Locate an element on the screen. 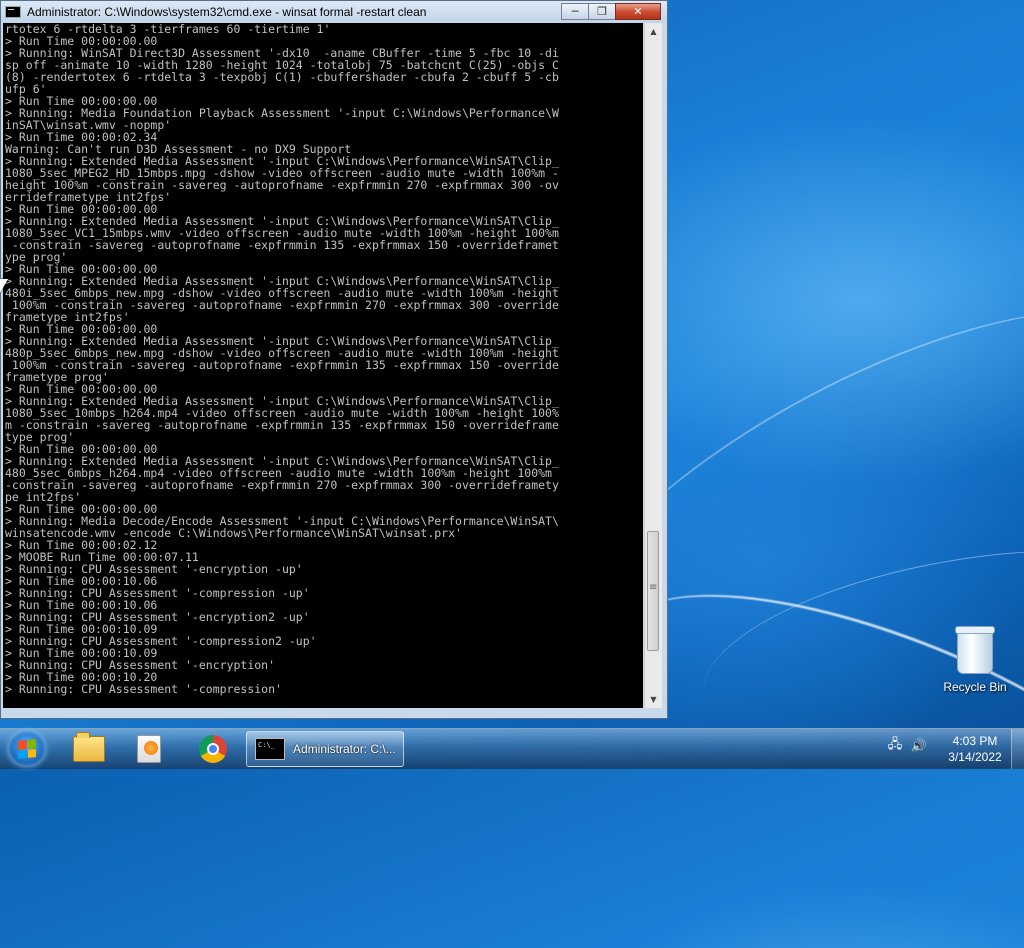 The height and width of the screenshot is (948, 1024). window-bottom-border is located at coordinates (334, 713).